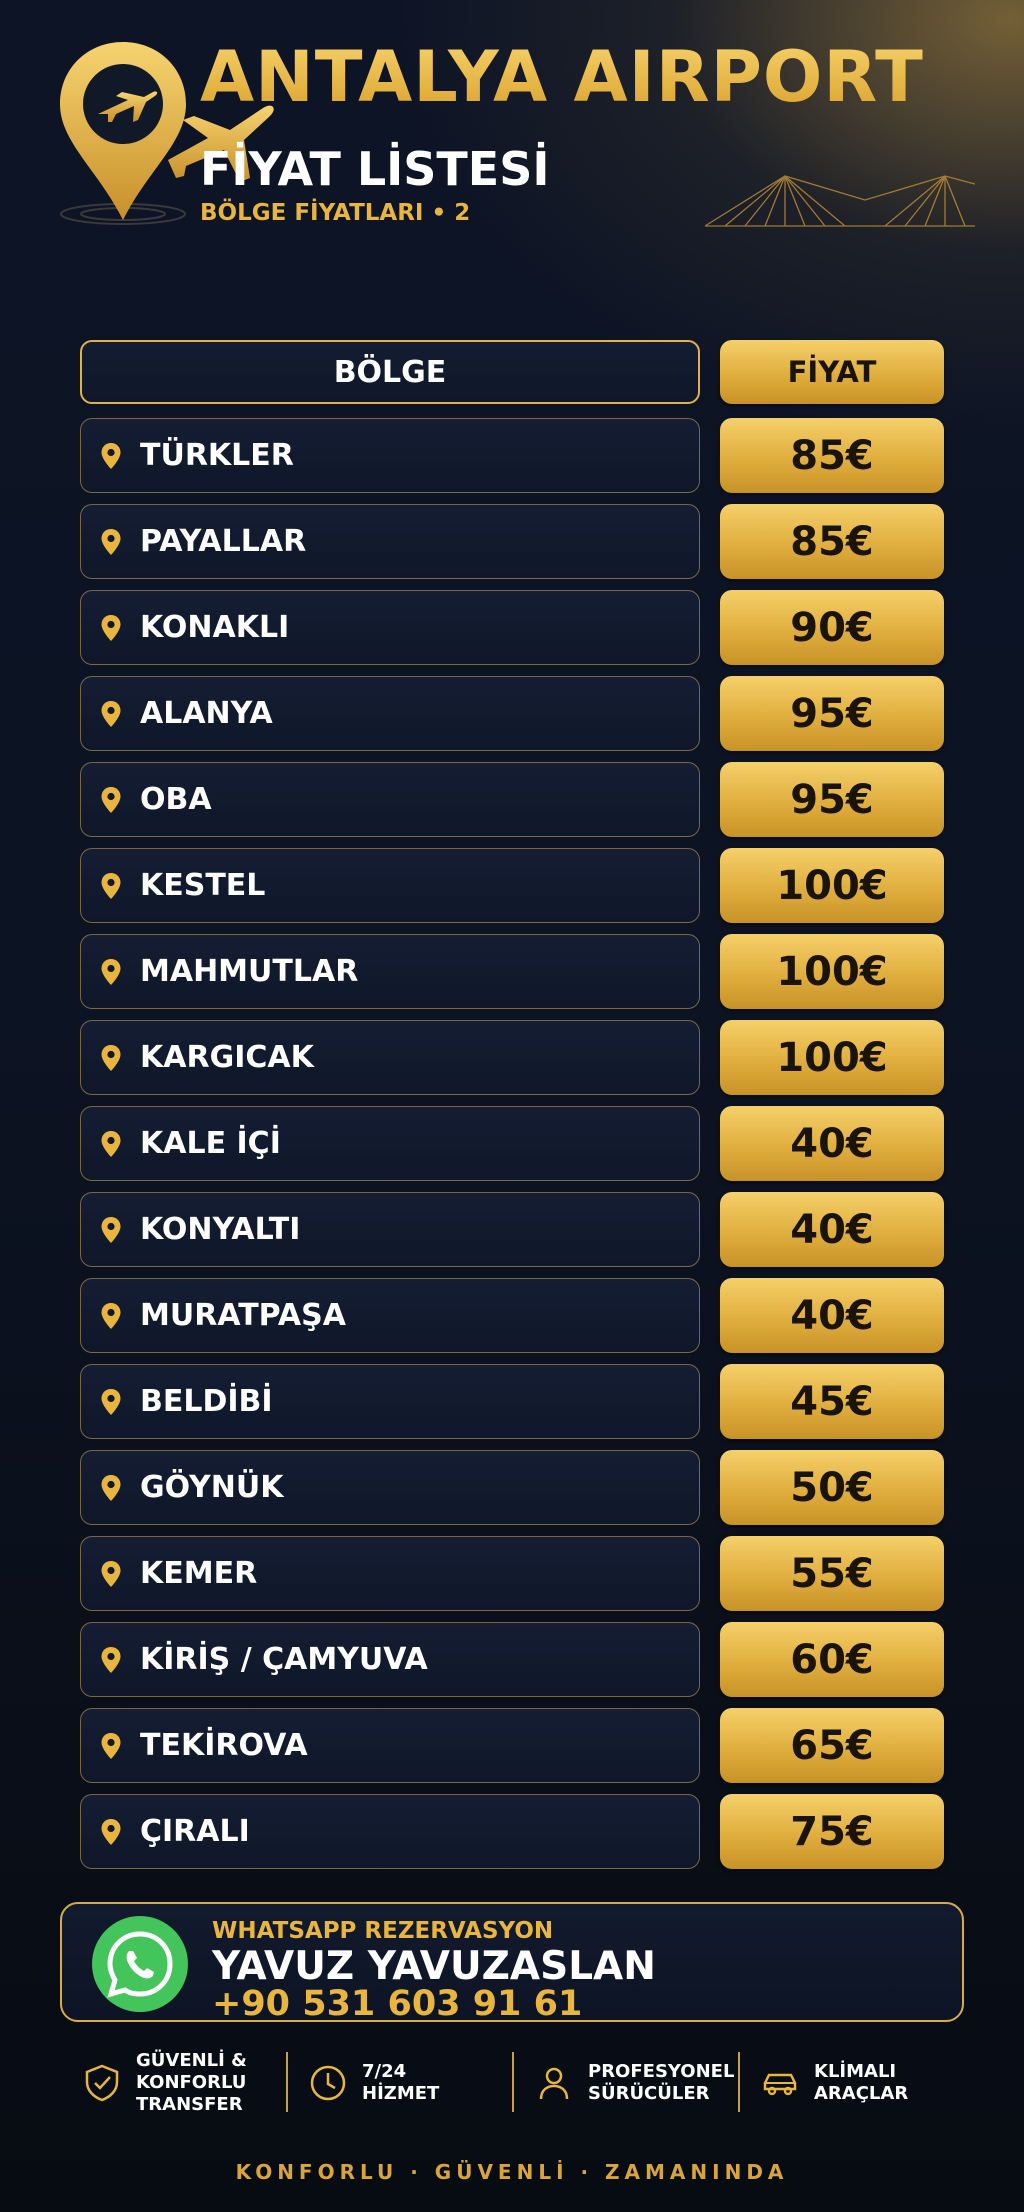 This screenshot has height=2212, width=1024. Describe the element at coordinates (832, 1659) in the screenshot. I see `price-cell: 60€` at that location.